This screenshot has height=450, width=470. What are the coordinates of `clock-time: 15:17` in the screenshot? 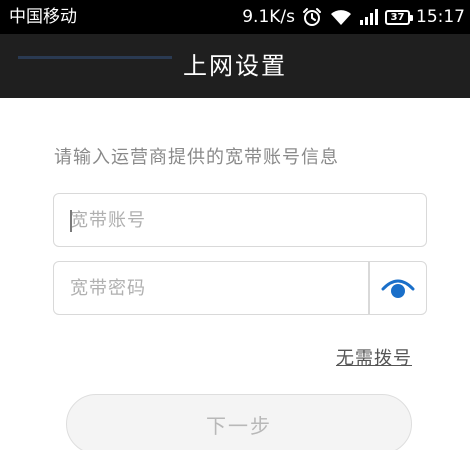 It's located at (440, 17).